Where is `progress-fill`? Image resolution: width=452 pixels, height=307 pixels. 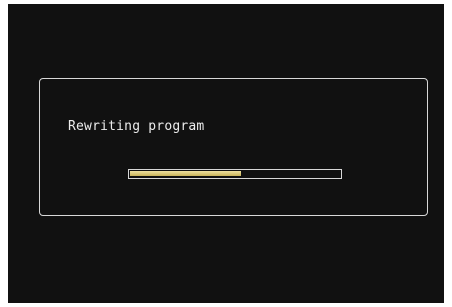 progress-fill is located at coordinates (186, 173).